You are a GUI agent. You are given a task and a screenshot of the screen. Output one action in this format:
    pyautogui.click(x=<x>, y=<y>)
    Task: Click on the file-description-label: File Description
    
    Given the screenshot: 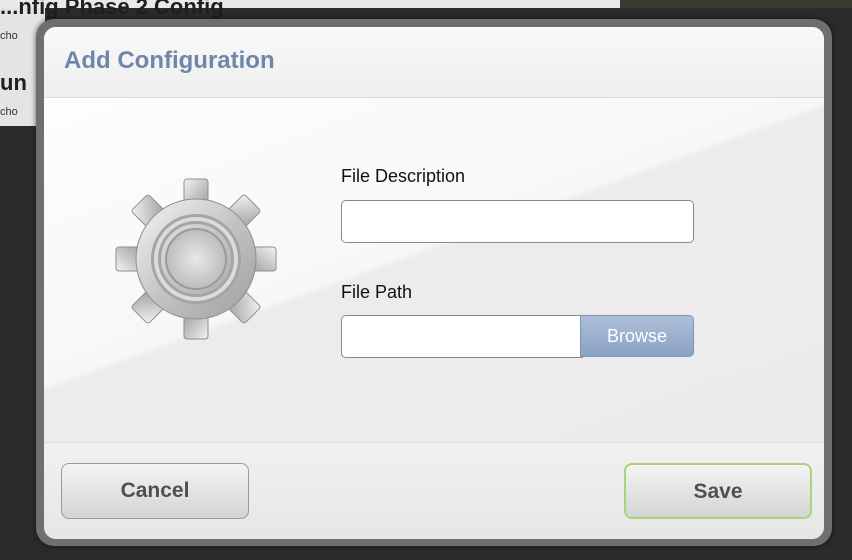 What is the action you would take?
    pyautogui.click(x=403, y=176)
    